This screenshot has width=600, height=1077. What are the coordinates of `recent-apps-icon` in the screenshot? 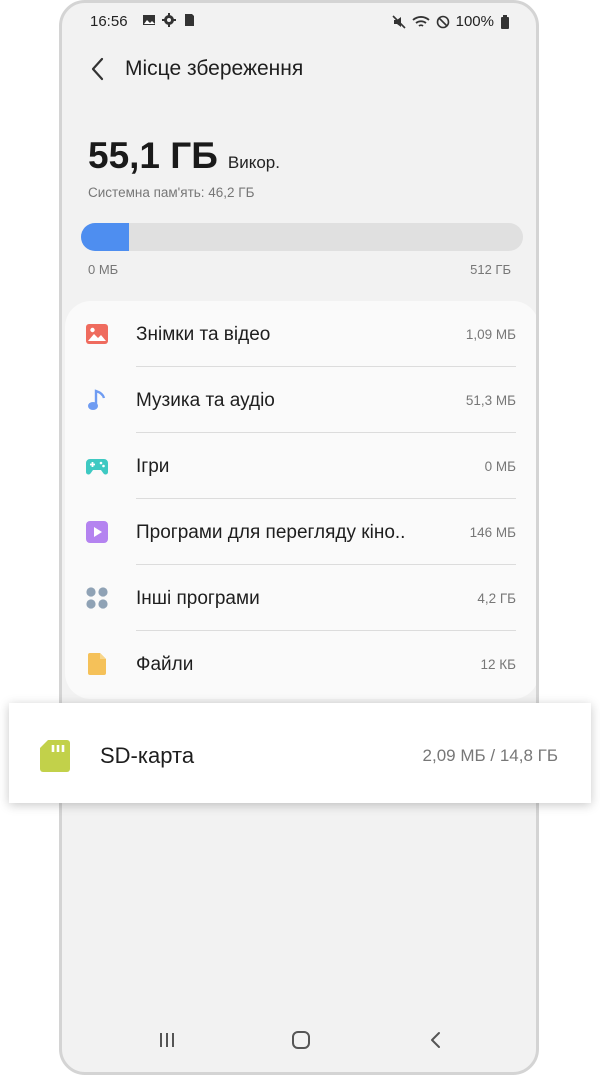 It's located at (167, 1040).